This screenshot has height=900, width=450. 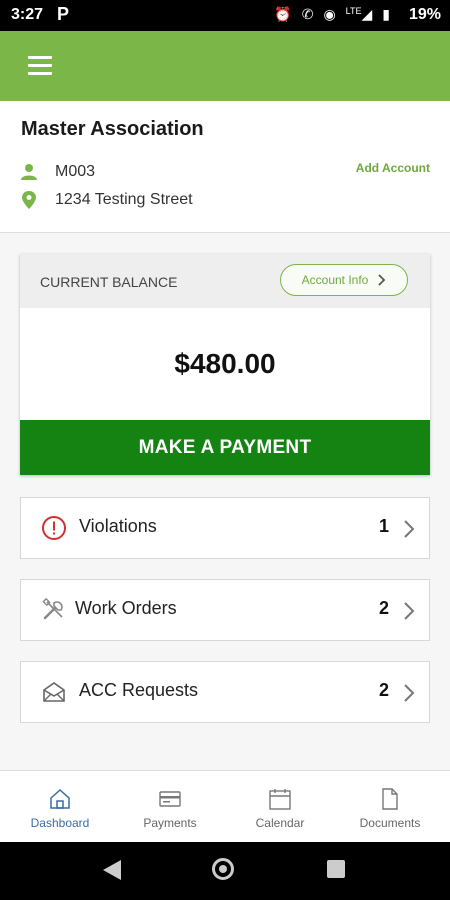 I want to click on envelope-open-icon, so click(x=54, y=692).